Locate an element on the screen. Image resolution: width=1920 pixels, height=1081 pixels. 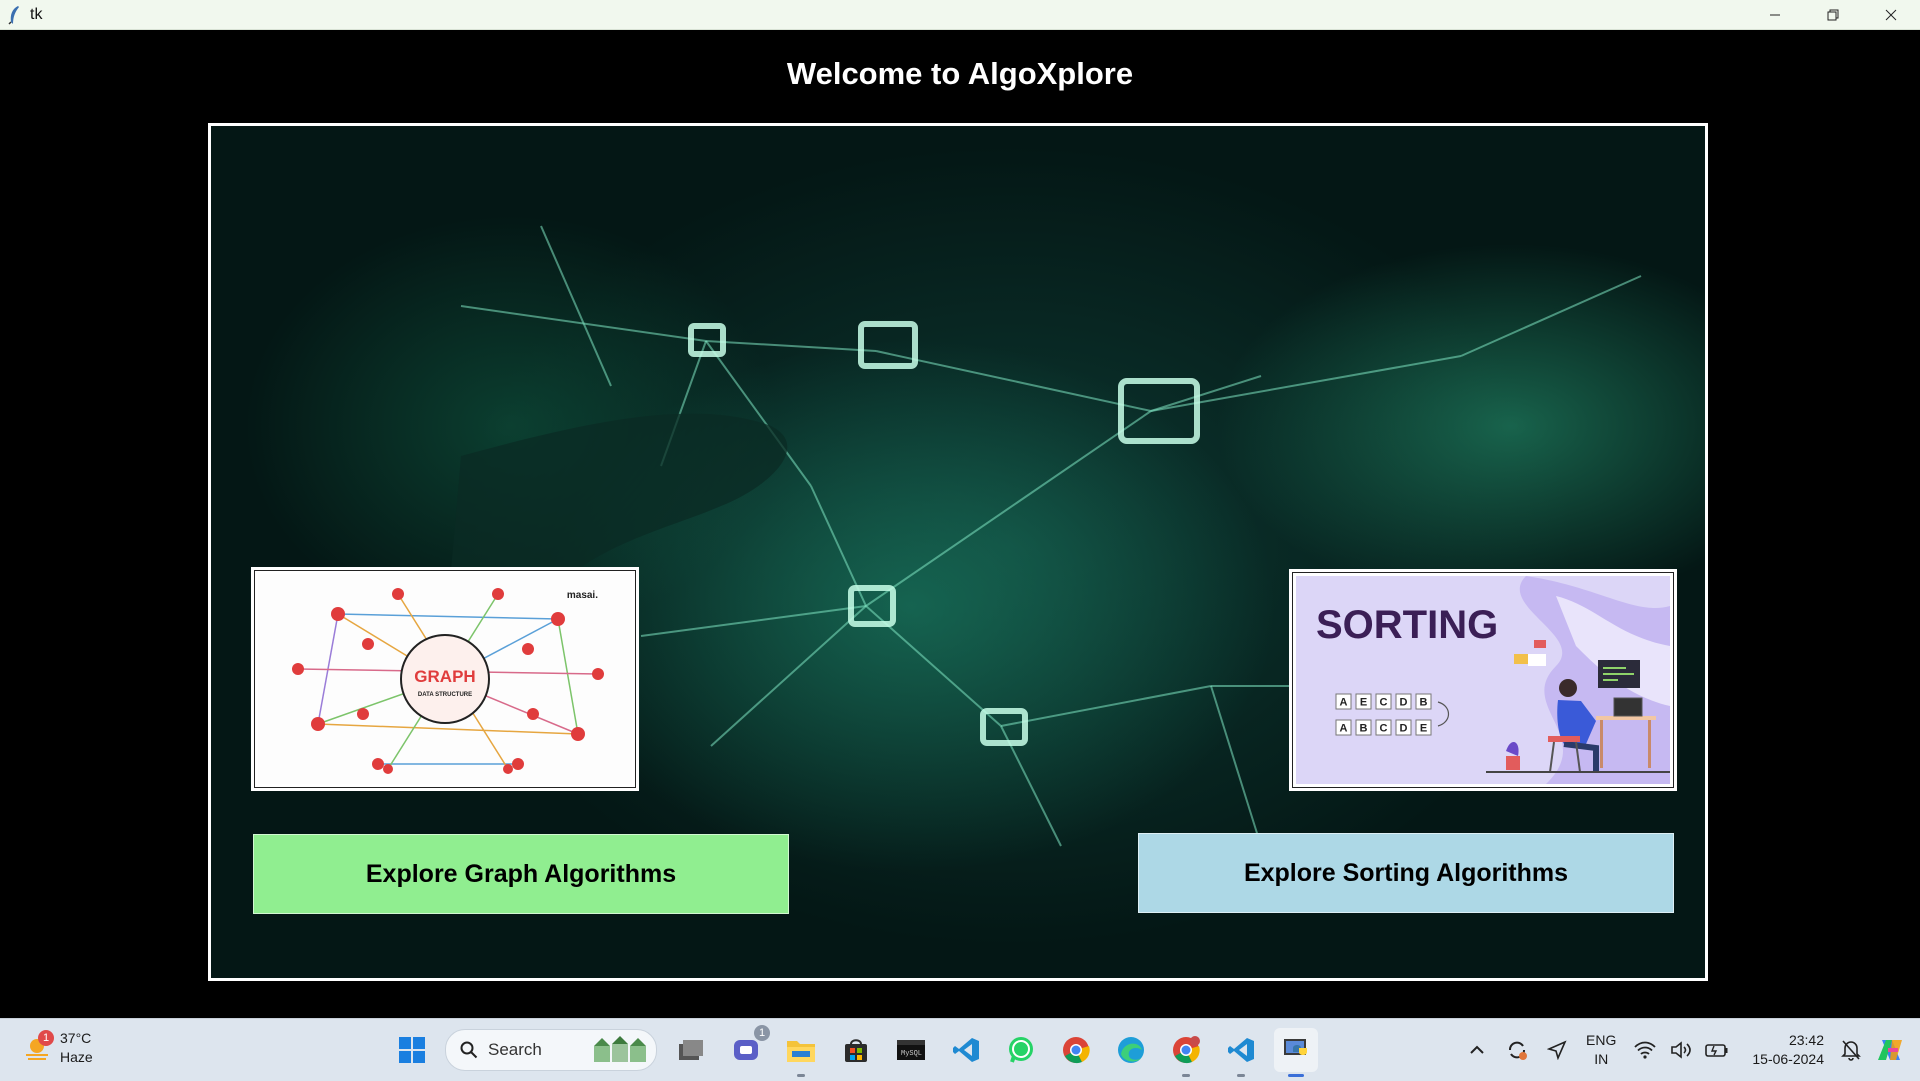
sorting-illustration: SORTING A E C D B A B C D E is located at coordinates (1493, 680).